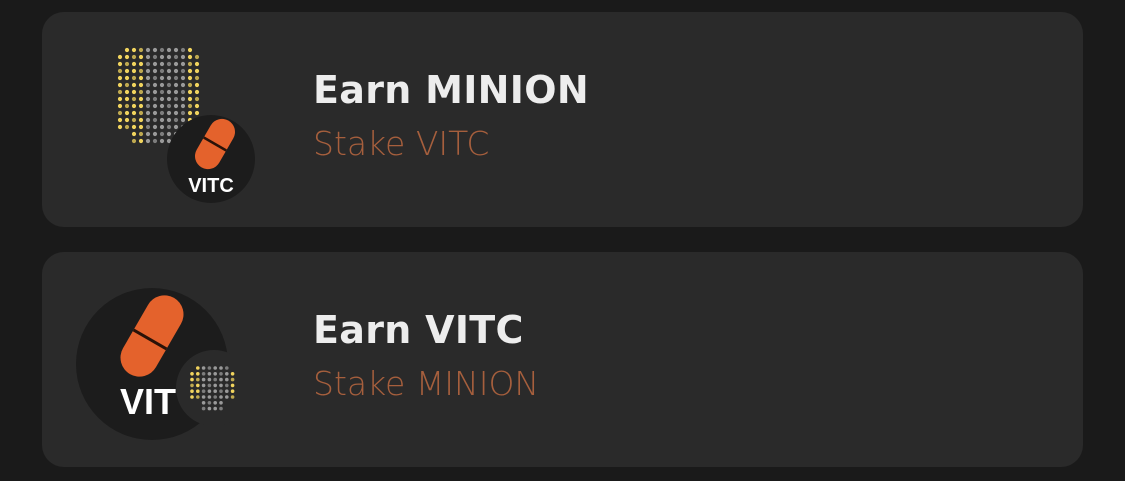 The height and width of the screenshot is (481, 1125). Describe the element at coordinates (148, 401) in the screenshot. I see `vitc-badge-text: VIT` at that location.